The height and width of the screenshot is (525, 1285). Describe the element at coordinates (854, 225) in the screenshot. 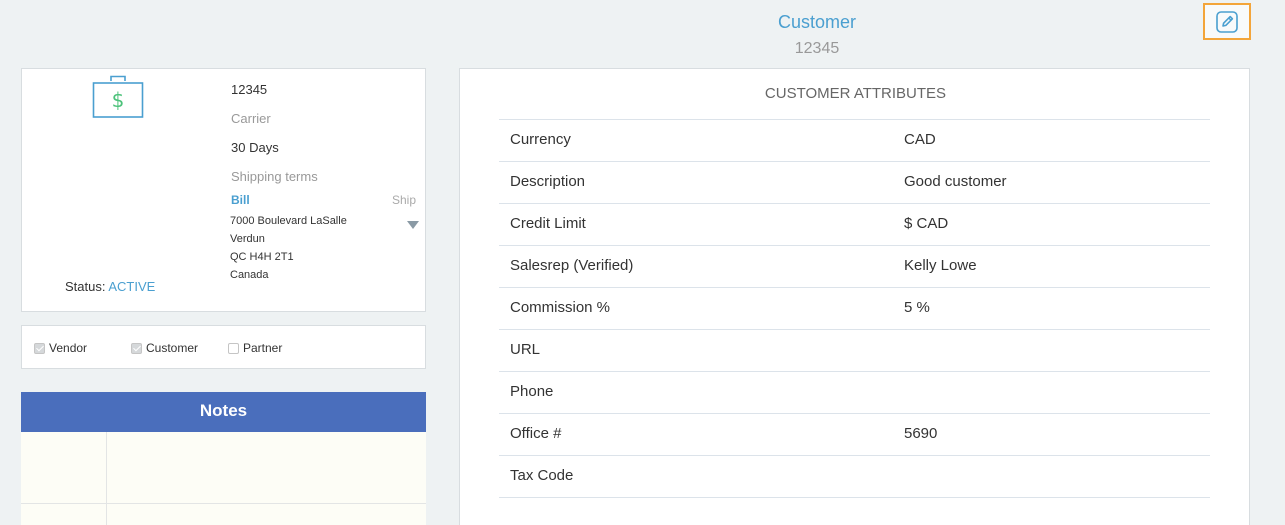

I see `table-row: Credit Limit $ CAD` at that location.